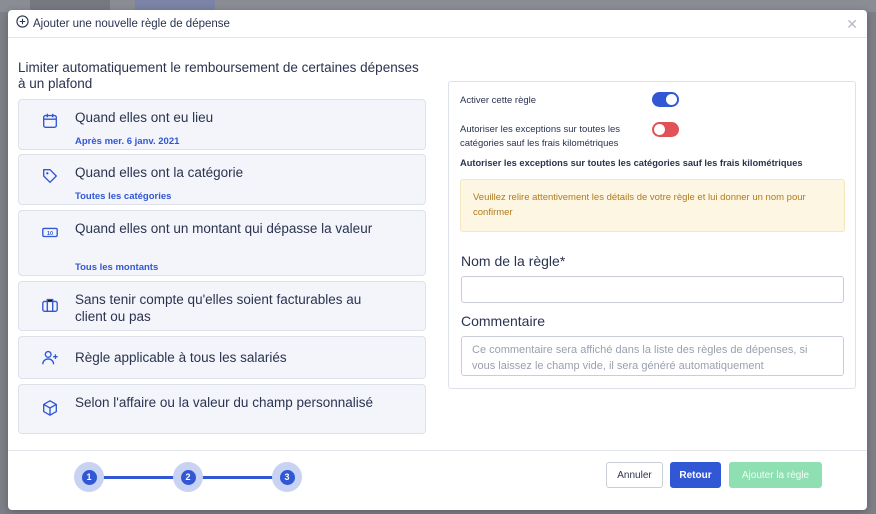 The image size is (876, 514). What do you see at coordinates (131, 23) in the screenshot?
I see `modal-title: Ajouter une nouvelle règle de dépense` at bounding box center [131, 23].